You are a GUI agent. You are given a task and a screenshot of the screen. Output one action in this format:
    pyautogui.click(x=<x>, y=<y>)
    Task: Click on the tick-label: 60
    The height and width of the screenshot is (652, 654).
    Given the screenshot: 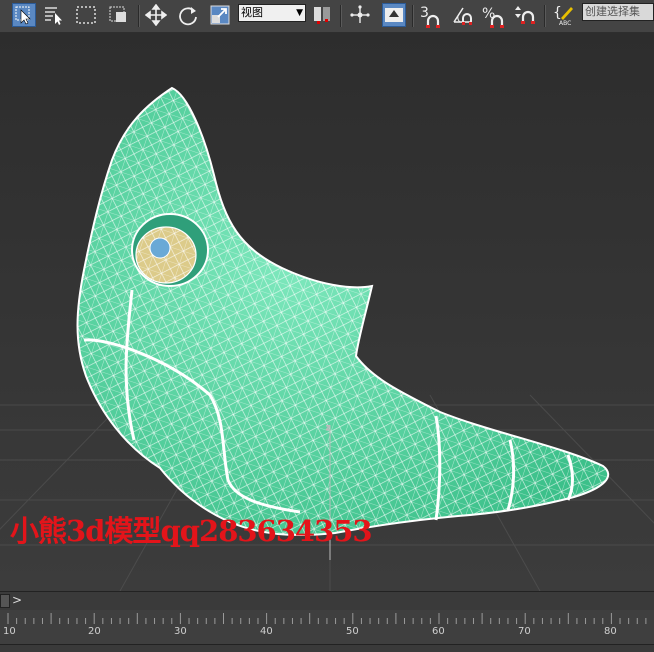 What is the action you would take?
    pyautogui.click(x=438, y=631)
    